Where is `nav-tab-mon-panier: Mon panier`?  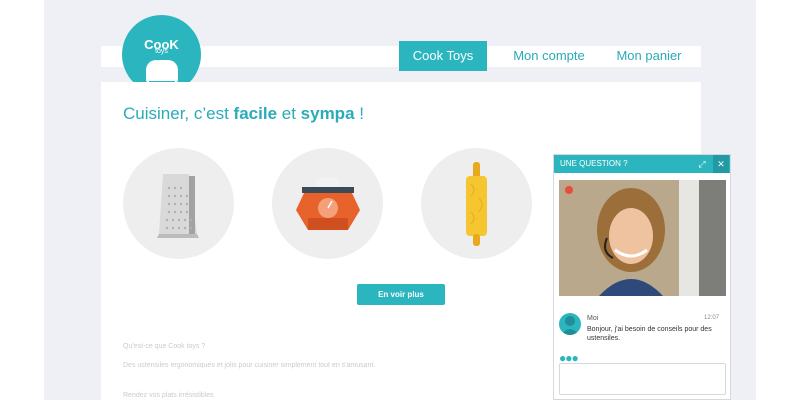
nav-tab-mon-panier: Mon panier is located at coordinates (649, 56).